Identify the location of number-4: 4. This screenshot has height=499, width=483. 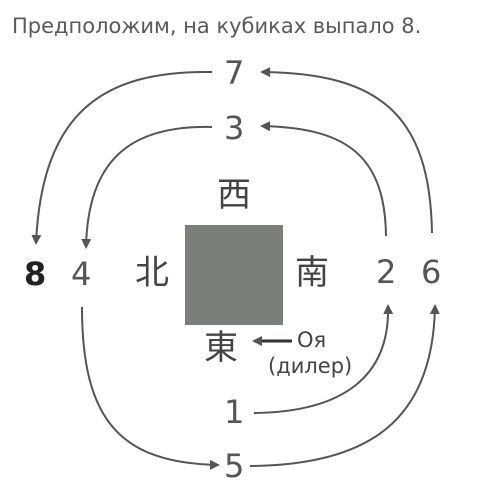
(81, 274).